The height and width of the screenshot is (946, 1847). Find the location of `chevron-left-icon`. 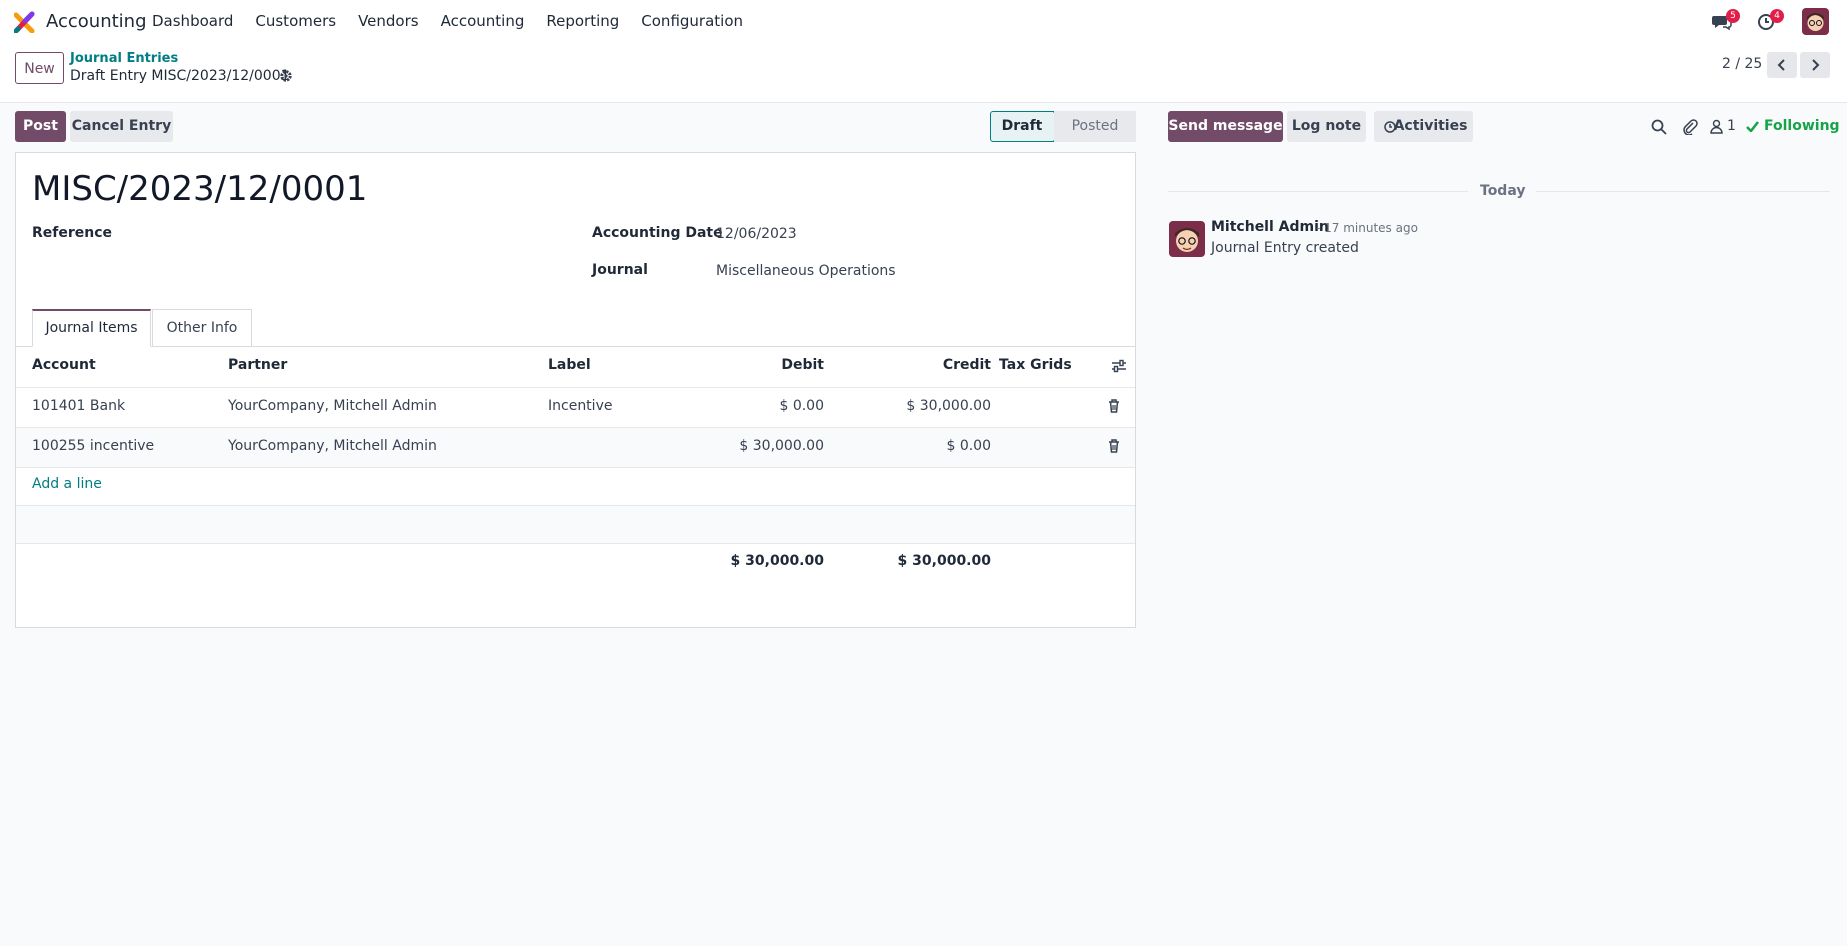

chevron-left-icon is located at coordinates (1781, 65).